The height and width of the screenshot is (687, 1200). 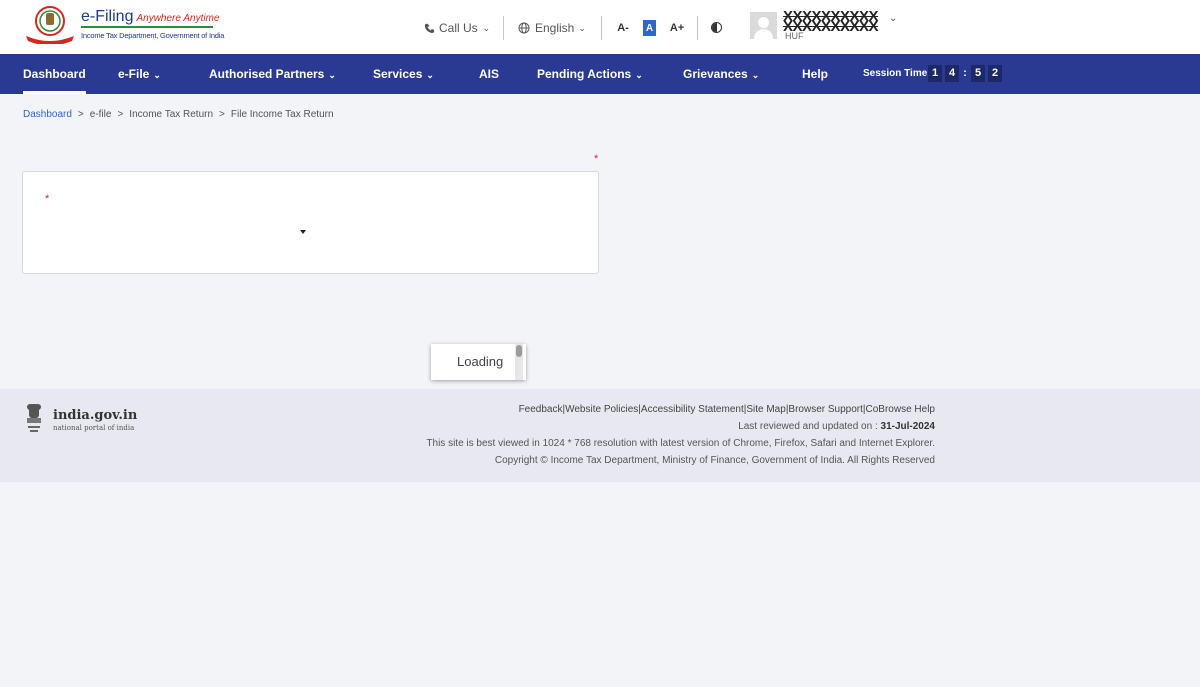 I want to click on avatar-body, so click(x=763, y=34).